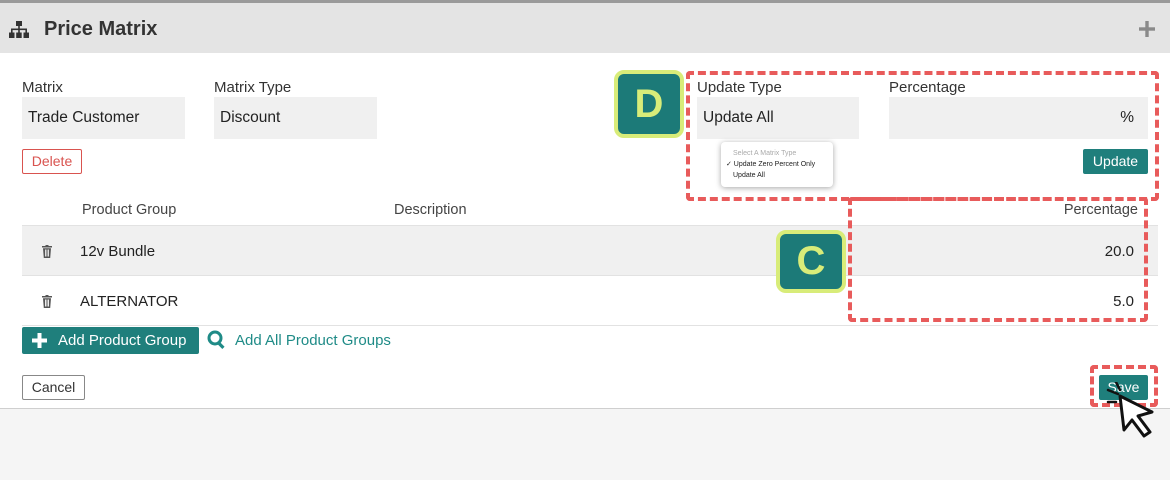  What do you see at coordinates (295, 118) in the screenshot?
I see `matrix-type-field: Discount` at bounding box center [295, 118].